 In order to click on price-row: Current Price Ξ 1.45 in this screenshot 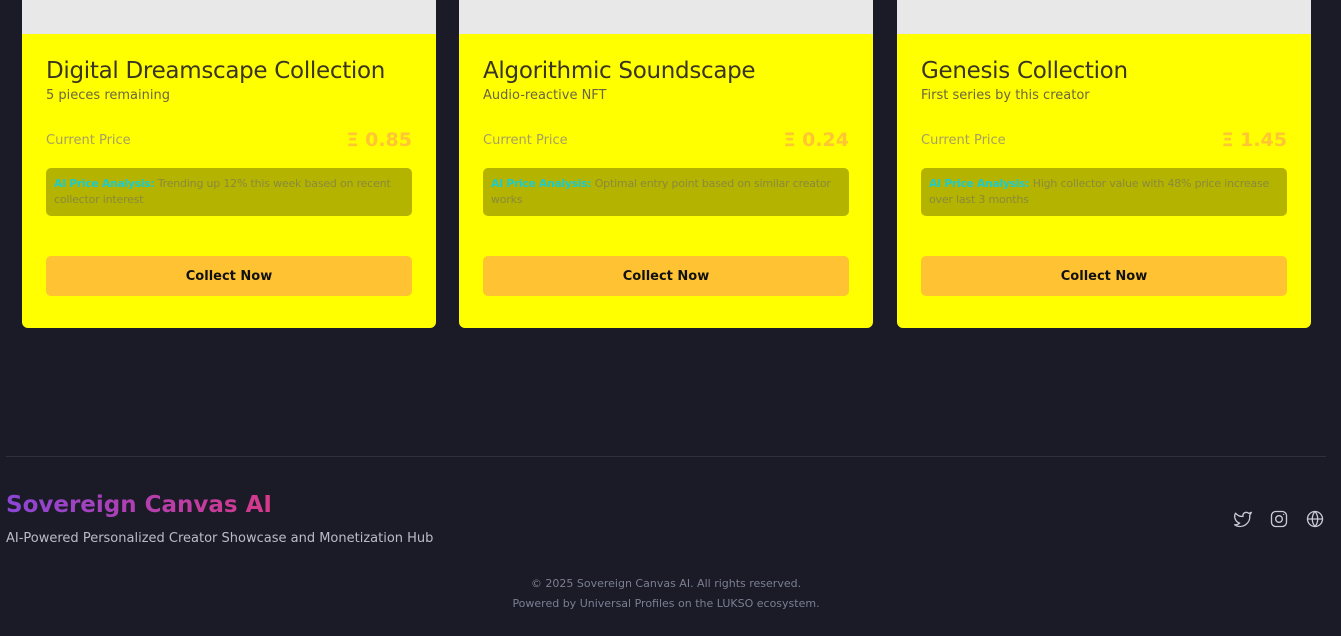, I will do `click(1104, 140)`.